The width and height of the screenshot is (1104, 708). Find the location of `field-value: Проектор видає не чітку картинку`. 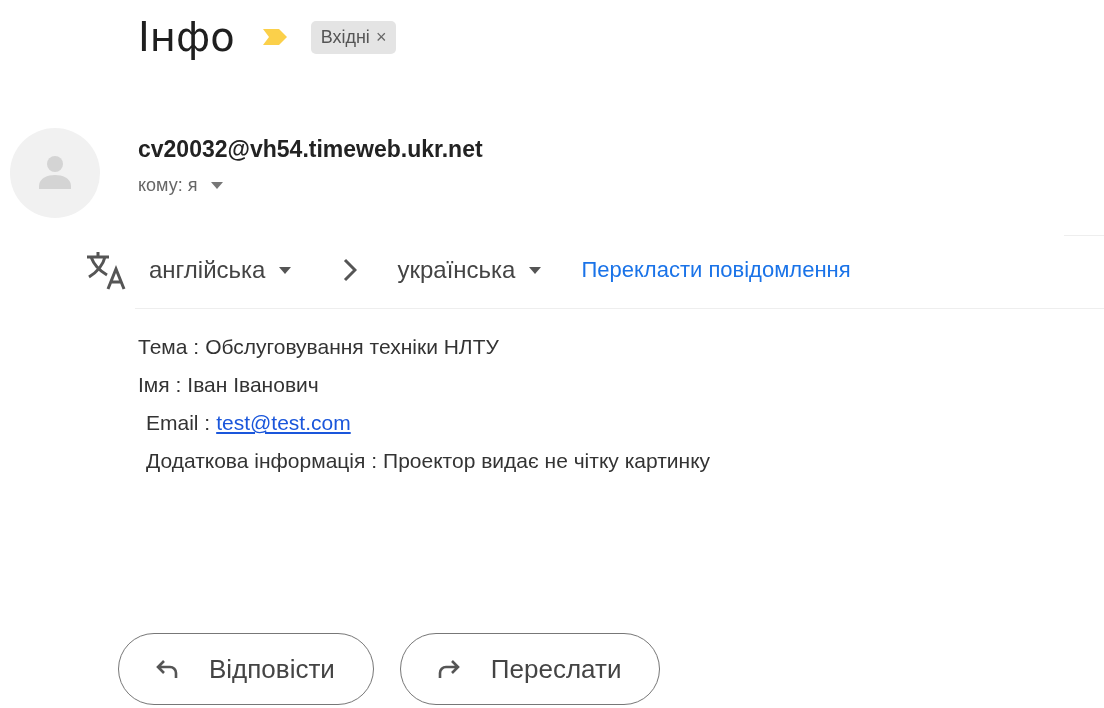

field-value: Проектор видає не чітку картинку is located at coordinates (547, 461).